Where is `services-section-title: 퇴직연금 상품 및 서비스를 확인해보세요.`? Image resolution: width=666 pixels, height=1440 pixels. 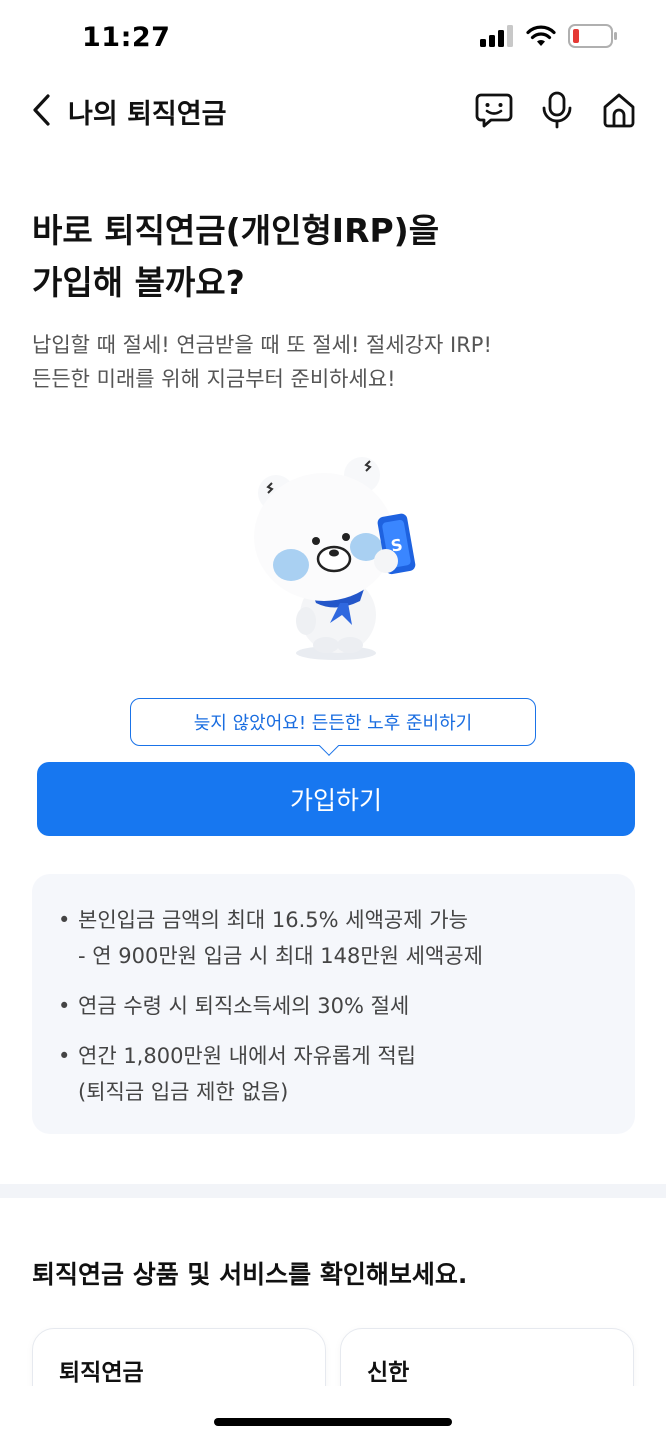
services-section-title: 퇴직연금 상품 및 서비스를 확인해보세요. is located at coordinates (250, 1274).